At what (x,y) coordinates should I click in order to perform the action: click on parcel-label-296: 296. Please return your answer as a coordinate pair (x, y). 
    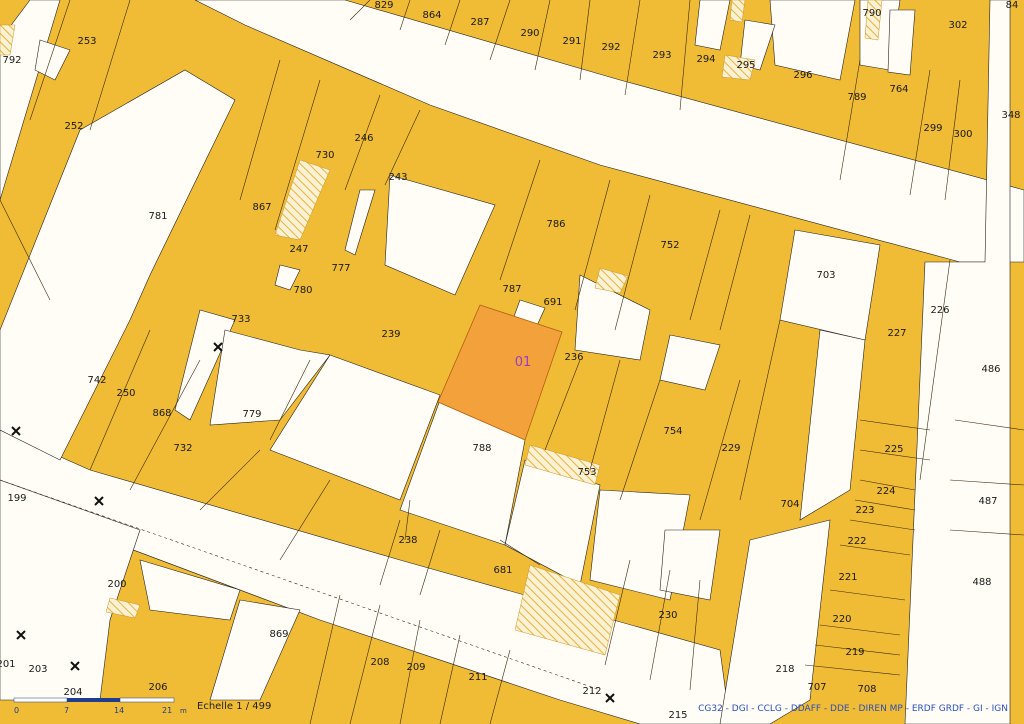
    Looking at the image, I should click on (802, 75).